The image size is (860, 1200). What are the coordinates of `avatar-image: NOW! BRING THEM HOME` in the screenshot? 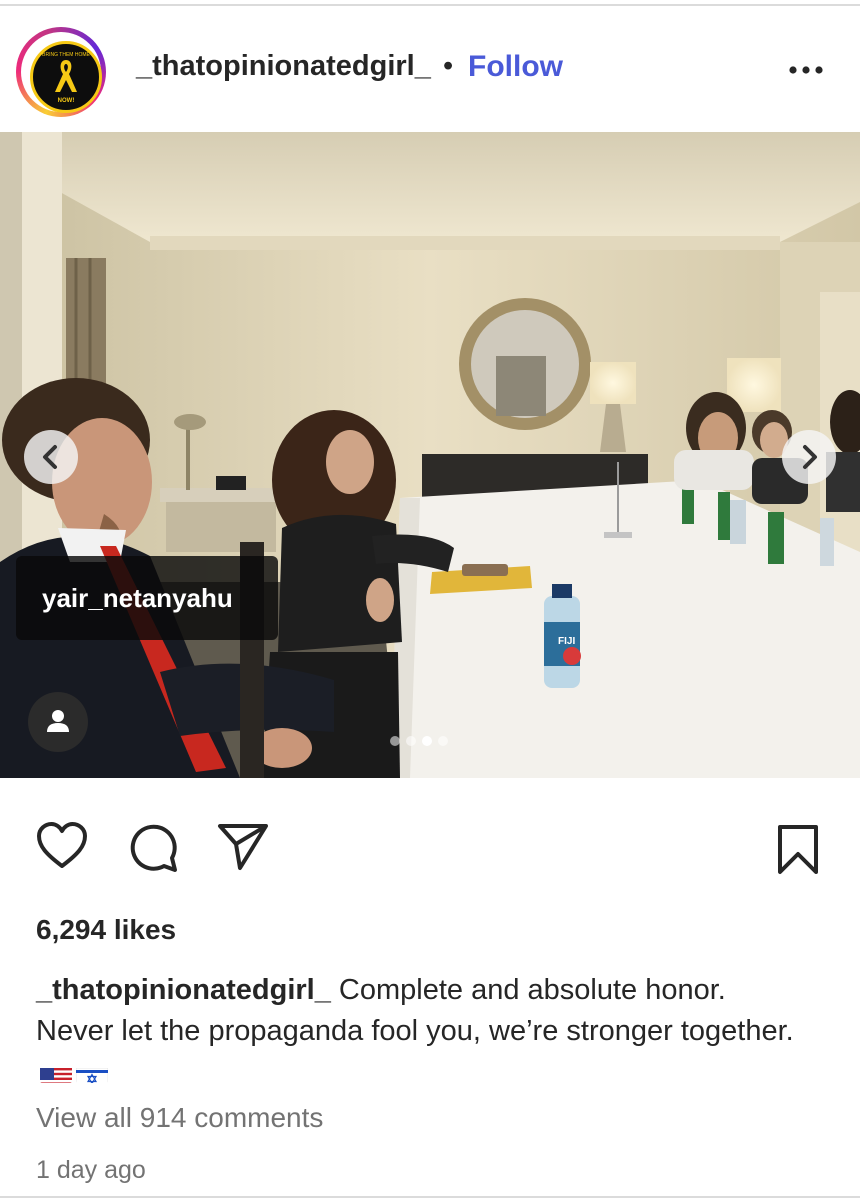 It's located at (66, 77).